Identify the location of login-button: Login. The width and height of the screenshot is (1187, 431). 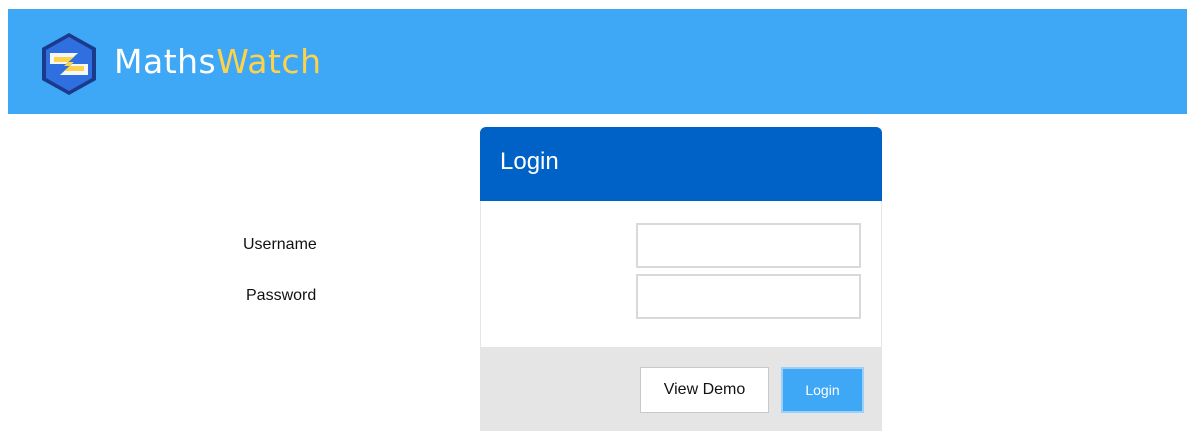
(822, 390).